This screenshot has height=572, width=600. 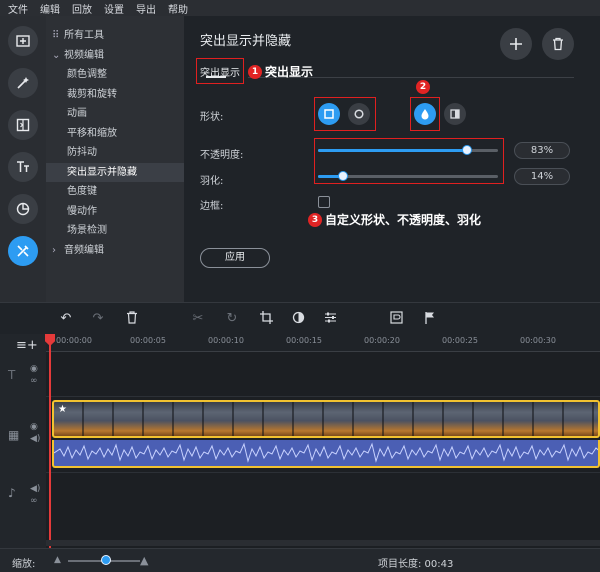 I want to click on tree-item-chroma-key: 色度键, so click(x=115, y=192).